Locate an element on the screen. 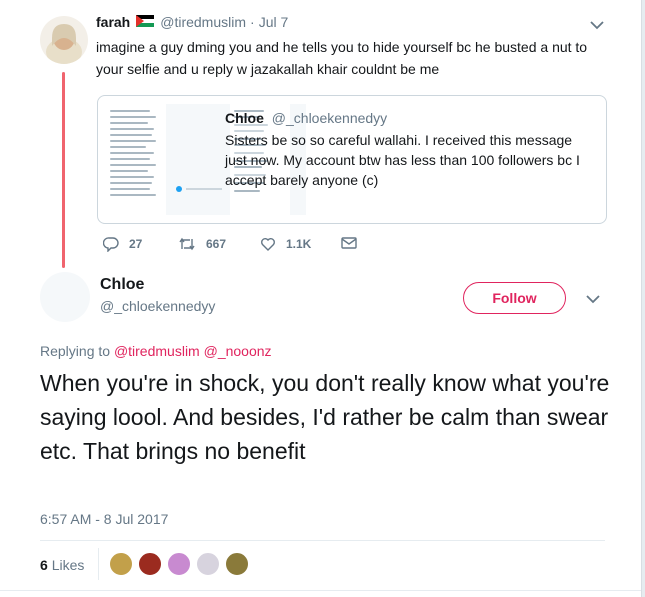  tweet-timestamp: 6:57 AM - 8 Jul 2017 is located at coordinates (104, 519).